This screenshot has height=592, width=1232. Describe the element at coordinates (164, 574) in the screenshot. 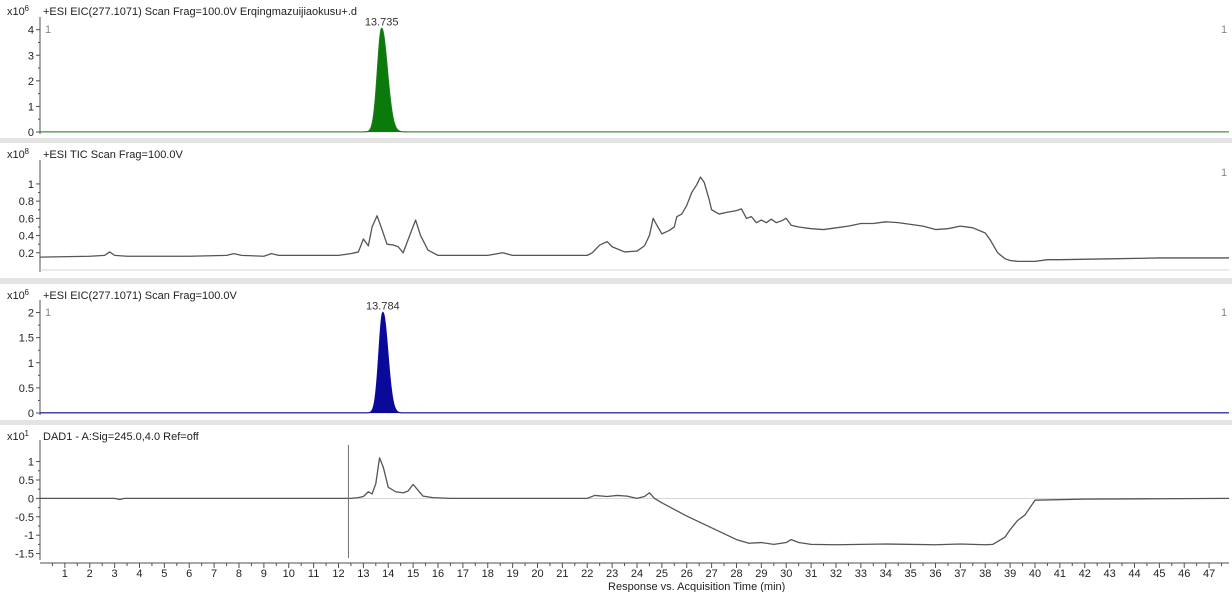

I see `x-tick-label: 5` at that location.